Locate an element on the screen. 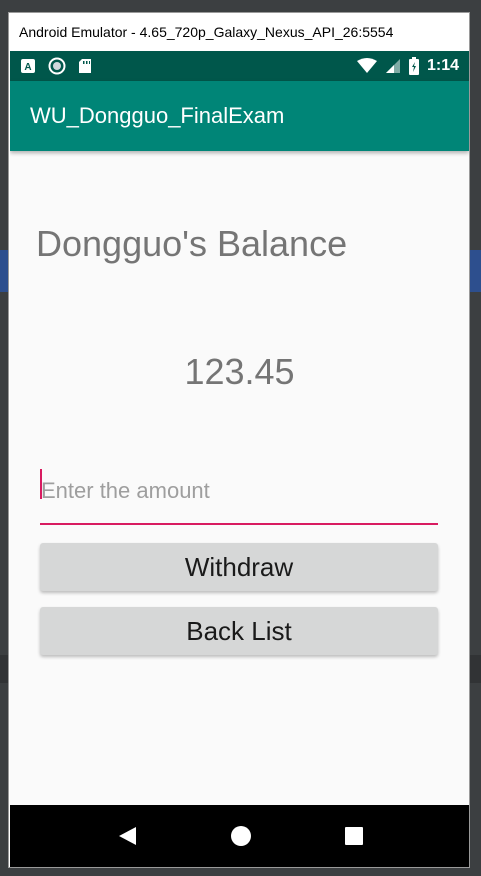 The image size is (481, 876). back-list-button: Back List is located at coordinates (239, 631).